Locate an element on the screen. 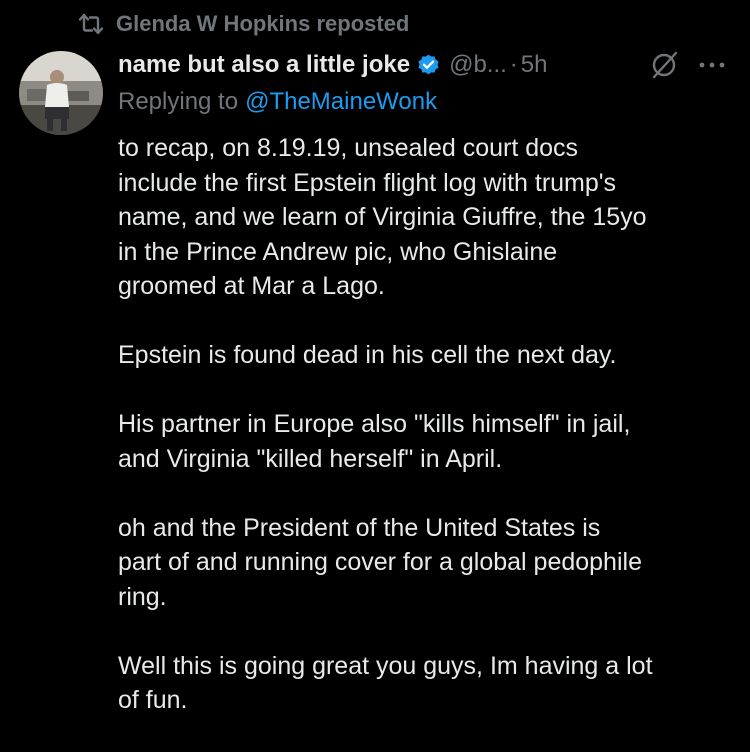 The image size is (750, 752). replying-to-mention: @TheMaineWonk is located at coordinates (341, 102).